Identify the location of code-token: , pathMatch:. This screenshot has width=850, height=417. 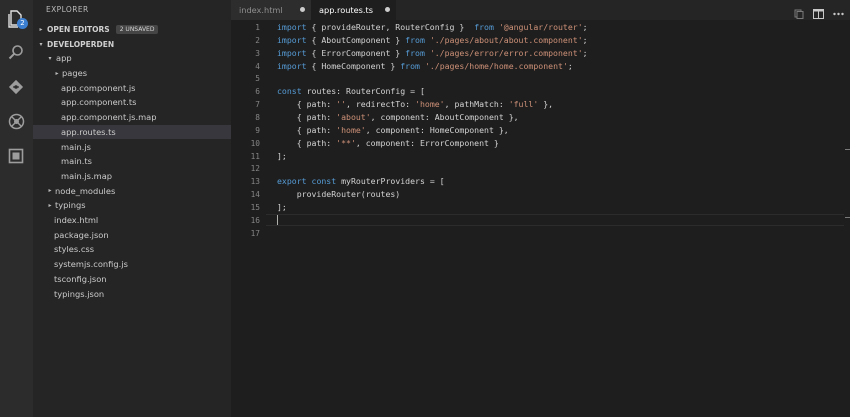
(476, 104).